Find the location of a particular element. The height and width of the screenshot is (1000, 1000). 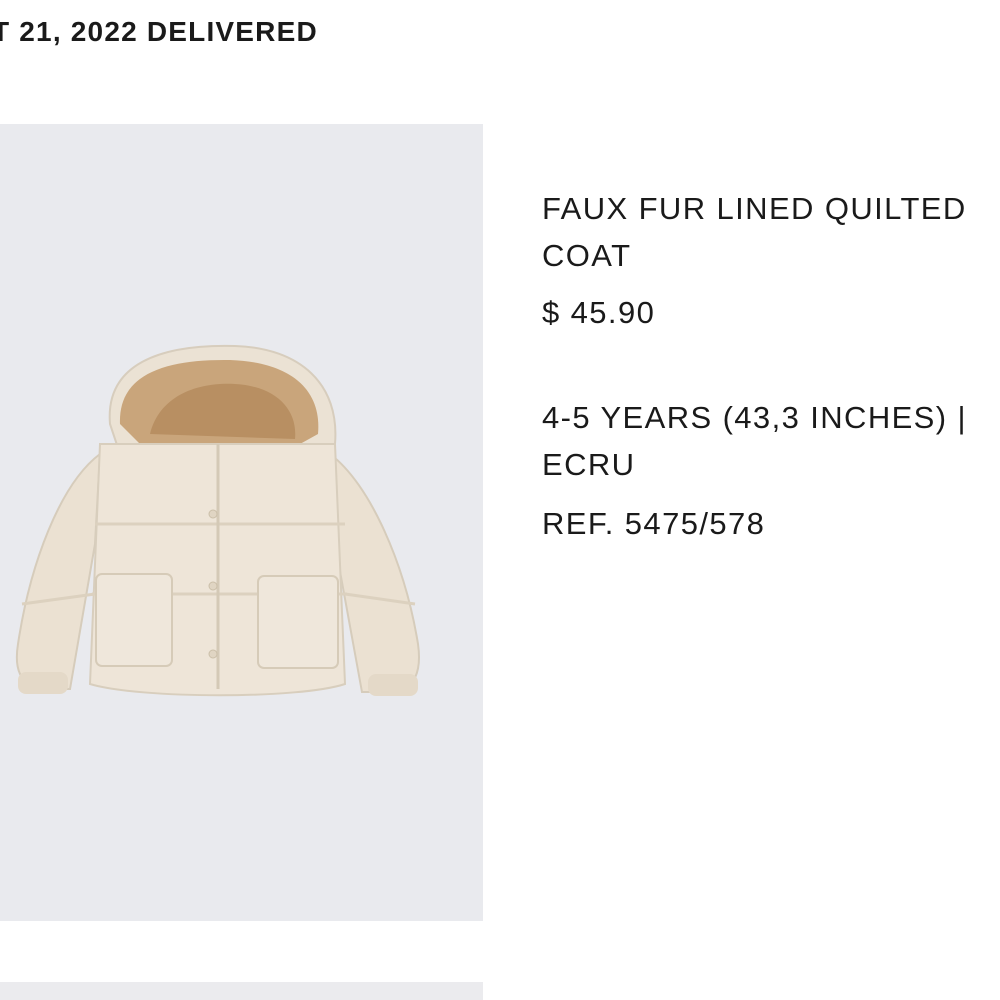

product-reference: REF. 5475/578 is located at coordinates (654, 523).